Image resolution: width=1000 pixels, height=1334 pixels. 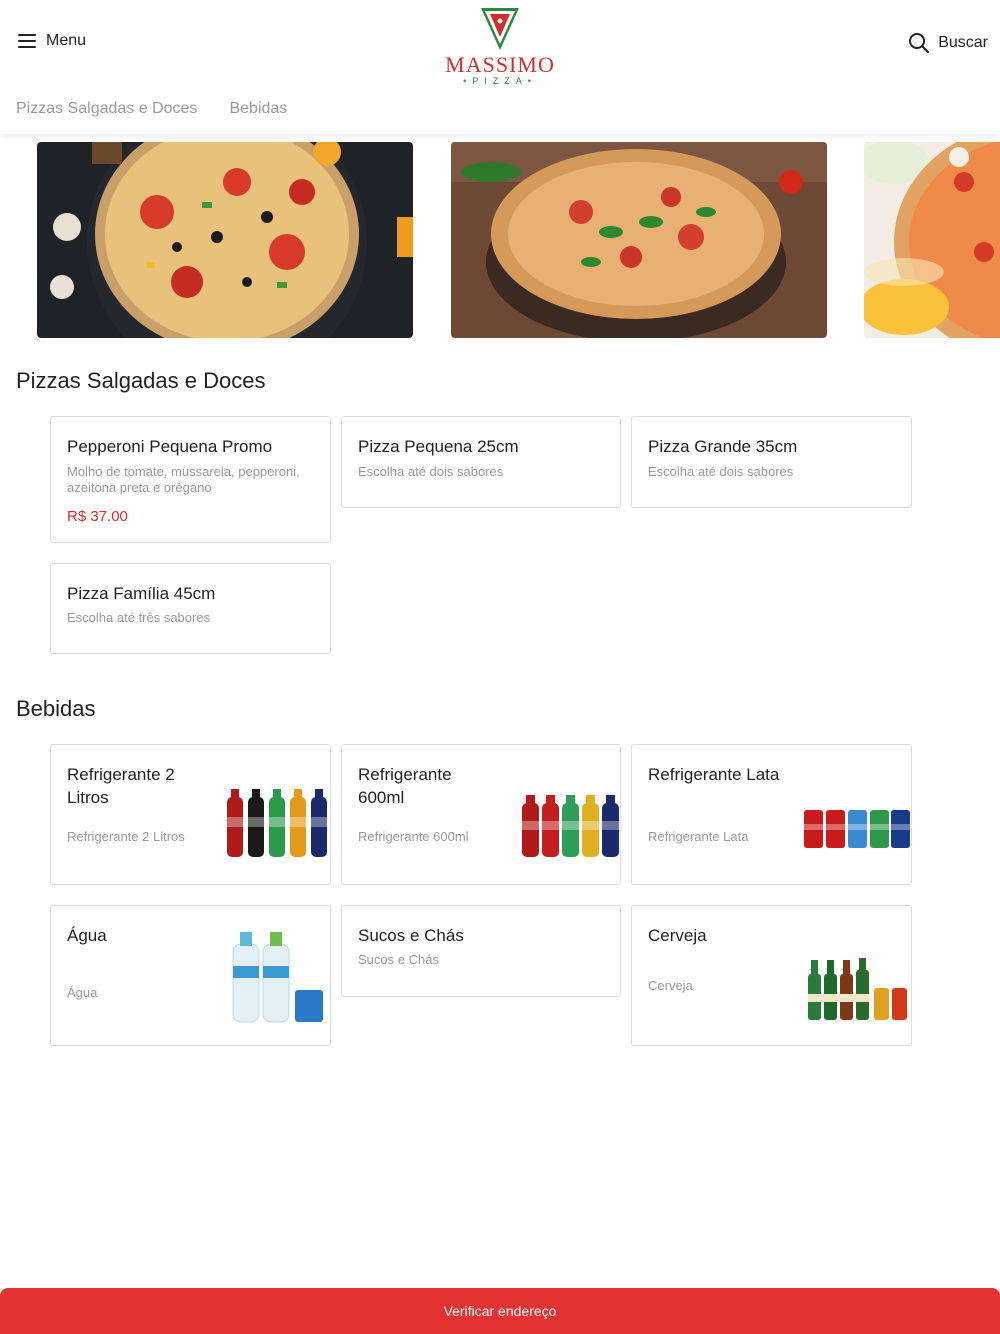 I want to click on product-card: Refrigerante 600ml Refrigerante 600ml, so click(x=481, y=814).